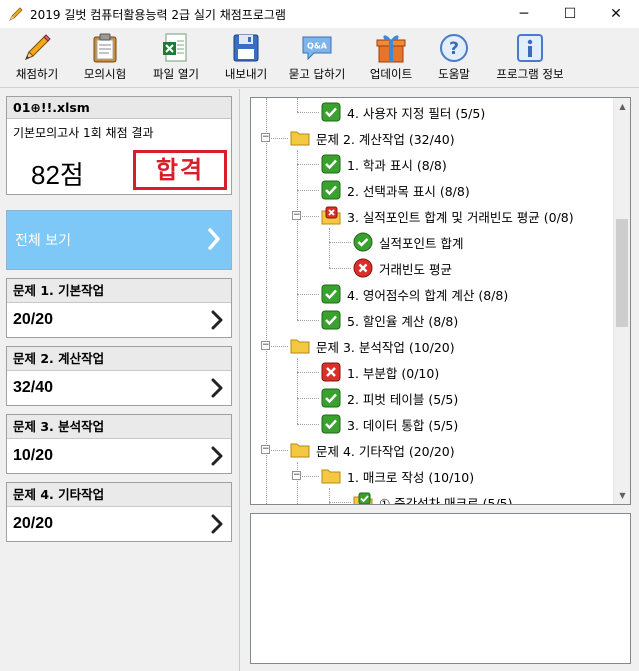 This screenshot has height=671, width=639. Describe the element at coordinates (317, 74) in the screenshot. I see `qa-label: 묻고 답하기` at that location.